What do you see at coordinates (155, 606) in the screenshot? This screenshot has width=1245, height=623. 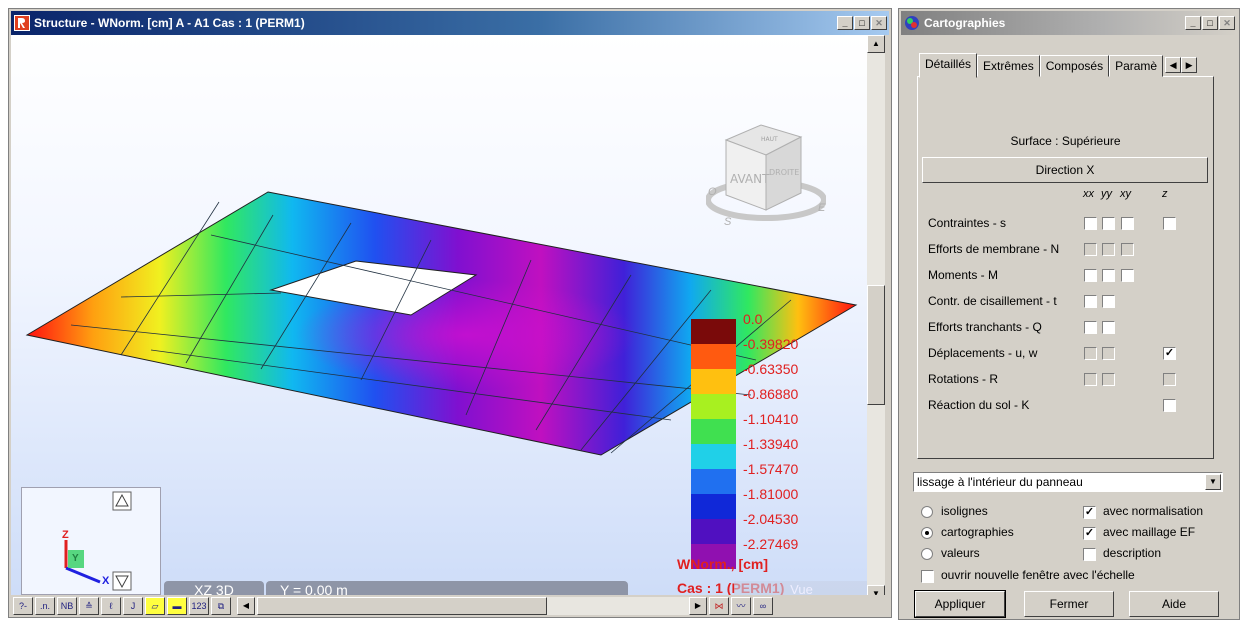 I see `panel-tool-icon: ▱` at bounding box center [155, 606].